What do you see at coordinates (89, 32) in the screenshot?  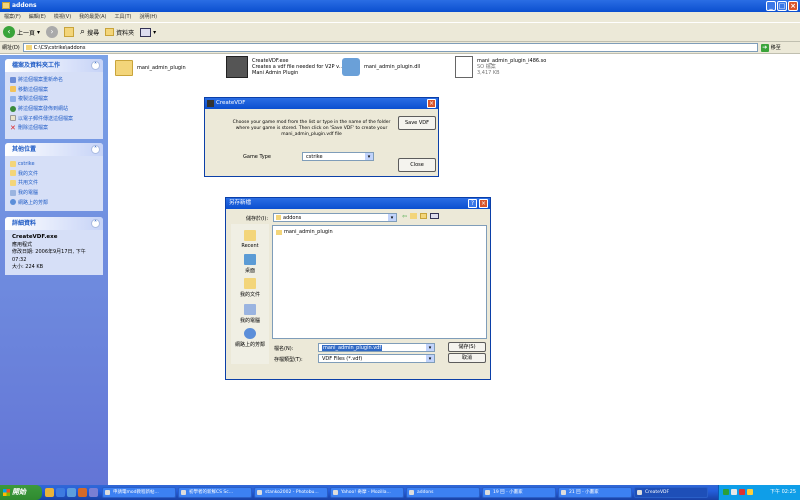 I see `search-button: ⌕ 搜尋` at bounding box center [89, 32].